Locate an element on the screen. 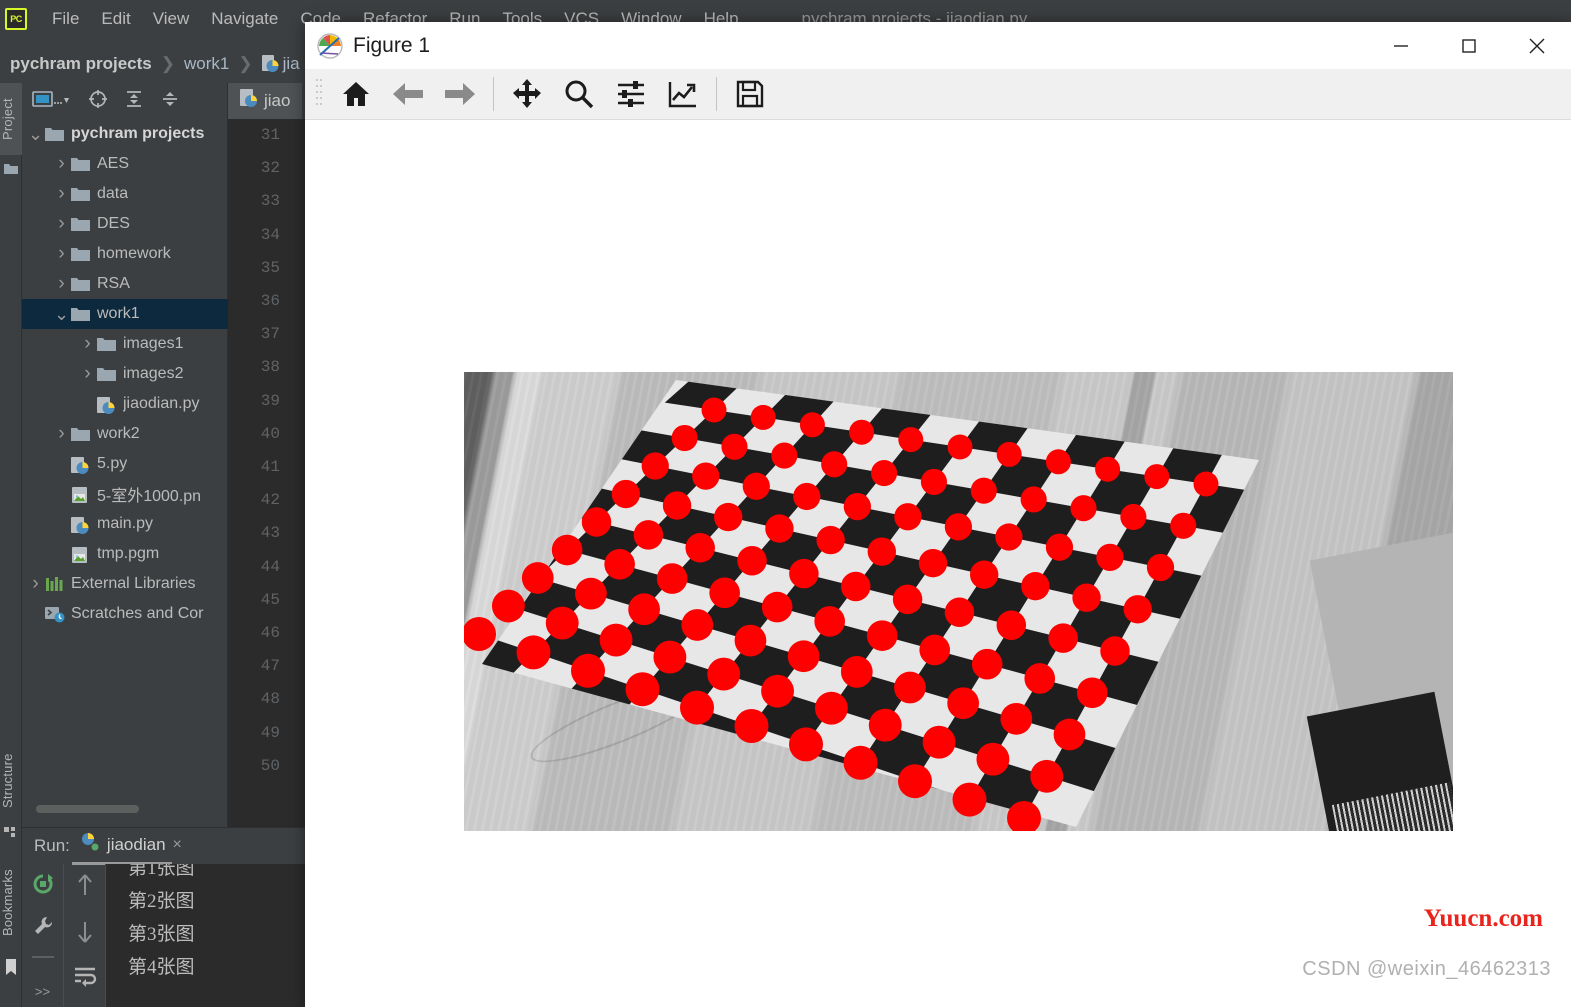  figure-title-bar: Figure 1 is located at coordinates (938, 45).